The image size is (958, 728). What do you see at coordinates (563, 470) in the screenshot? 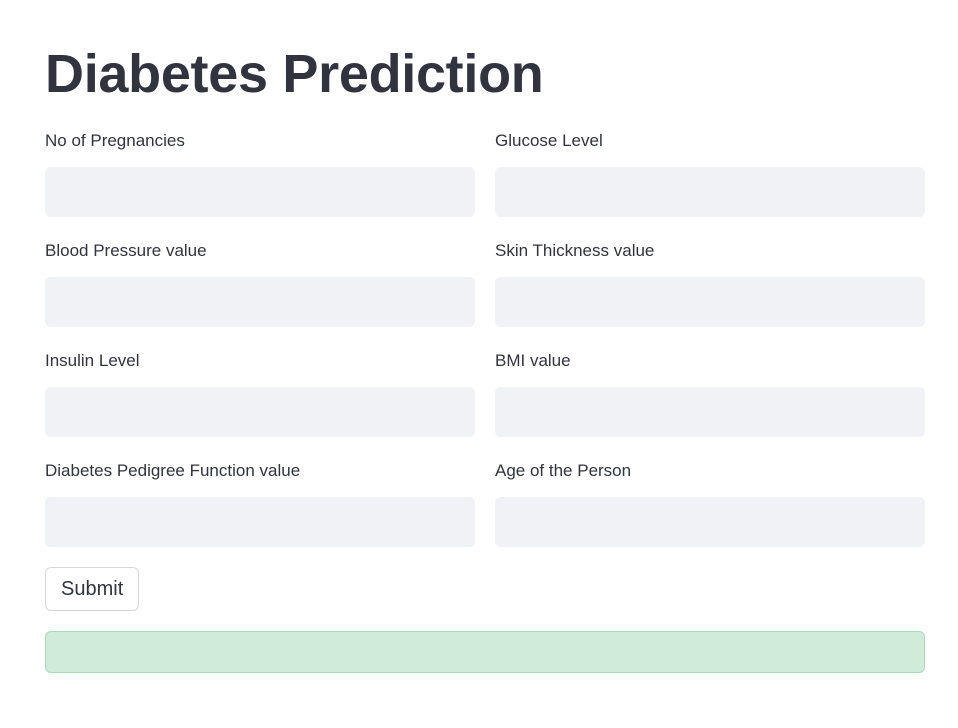
I see `age-label: Age of the Person` at bounding box center [563, 470].